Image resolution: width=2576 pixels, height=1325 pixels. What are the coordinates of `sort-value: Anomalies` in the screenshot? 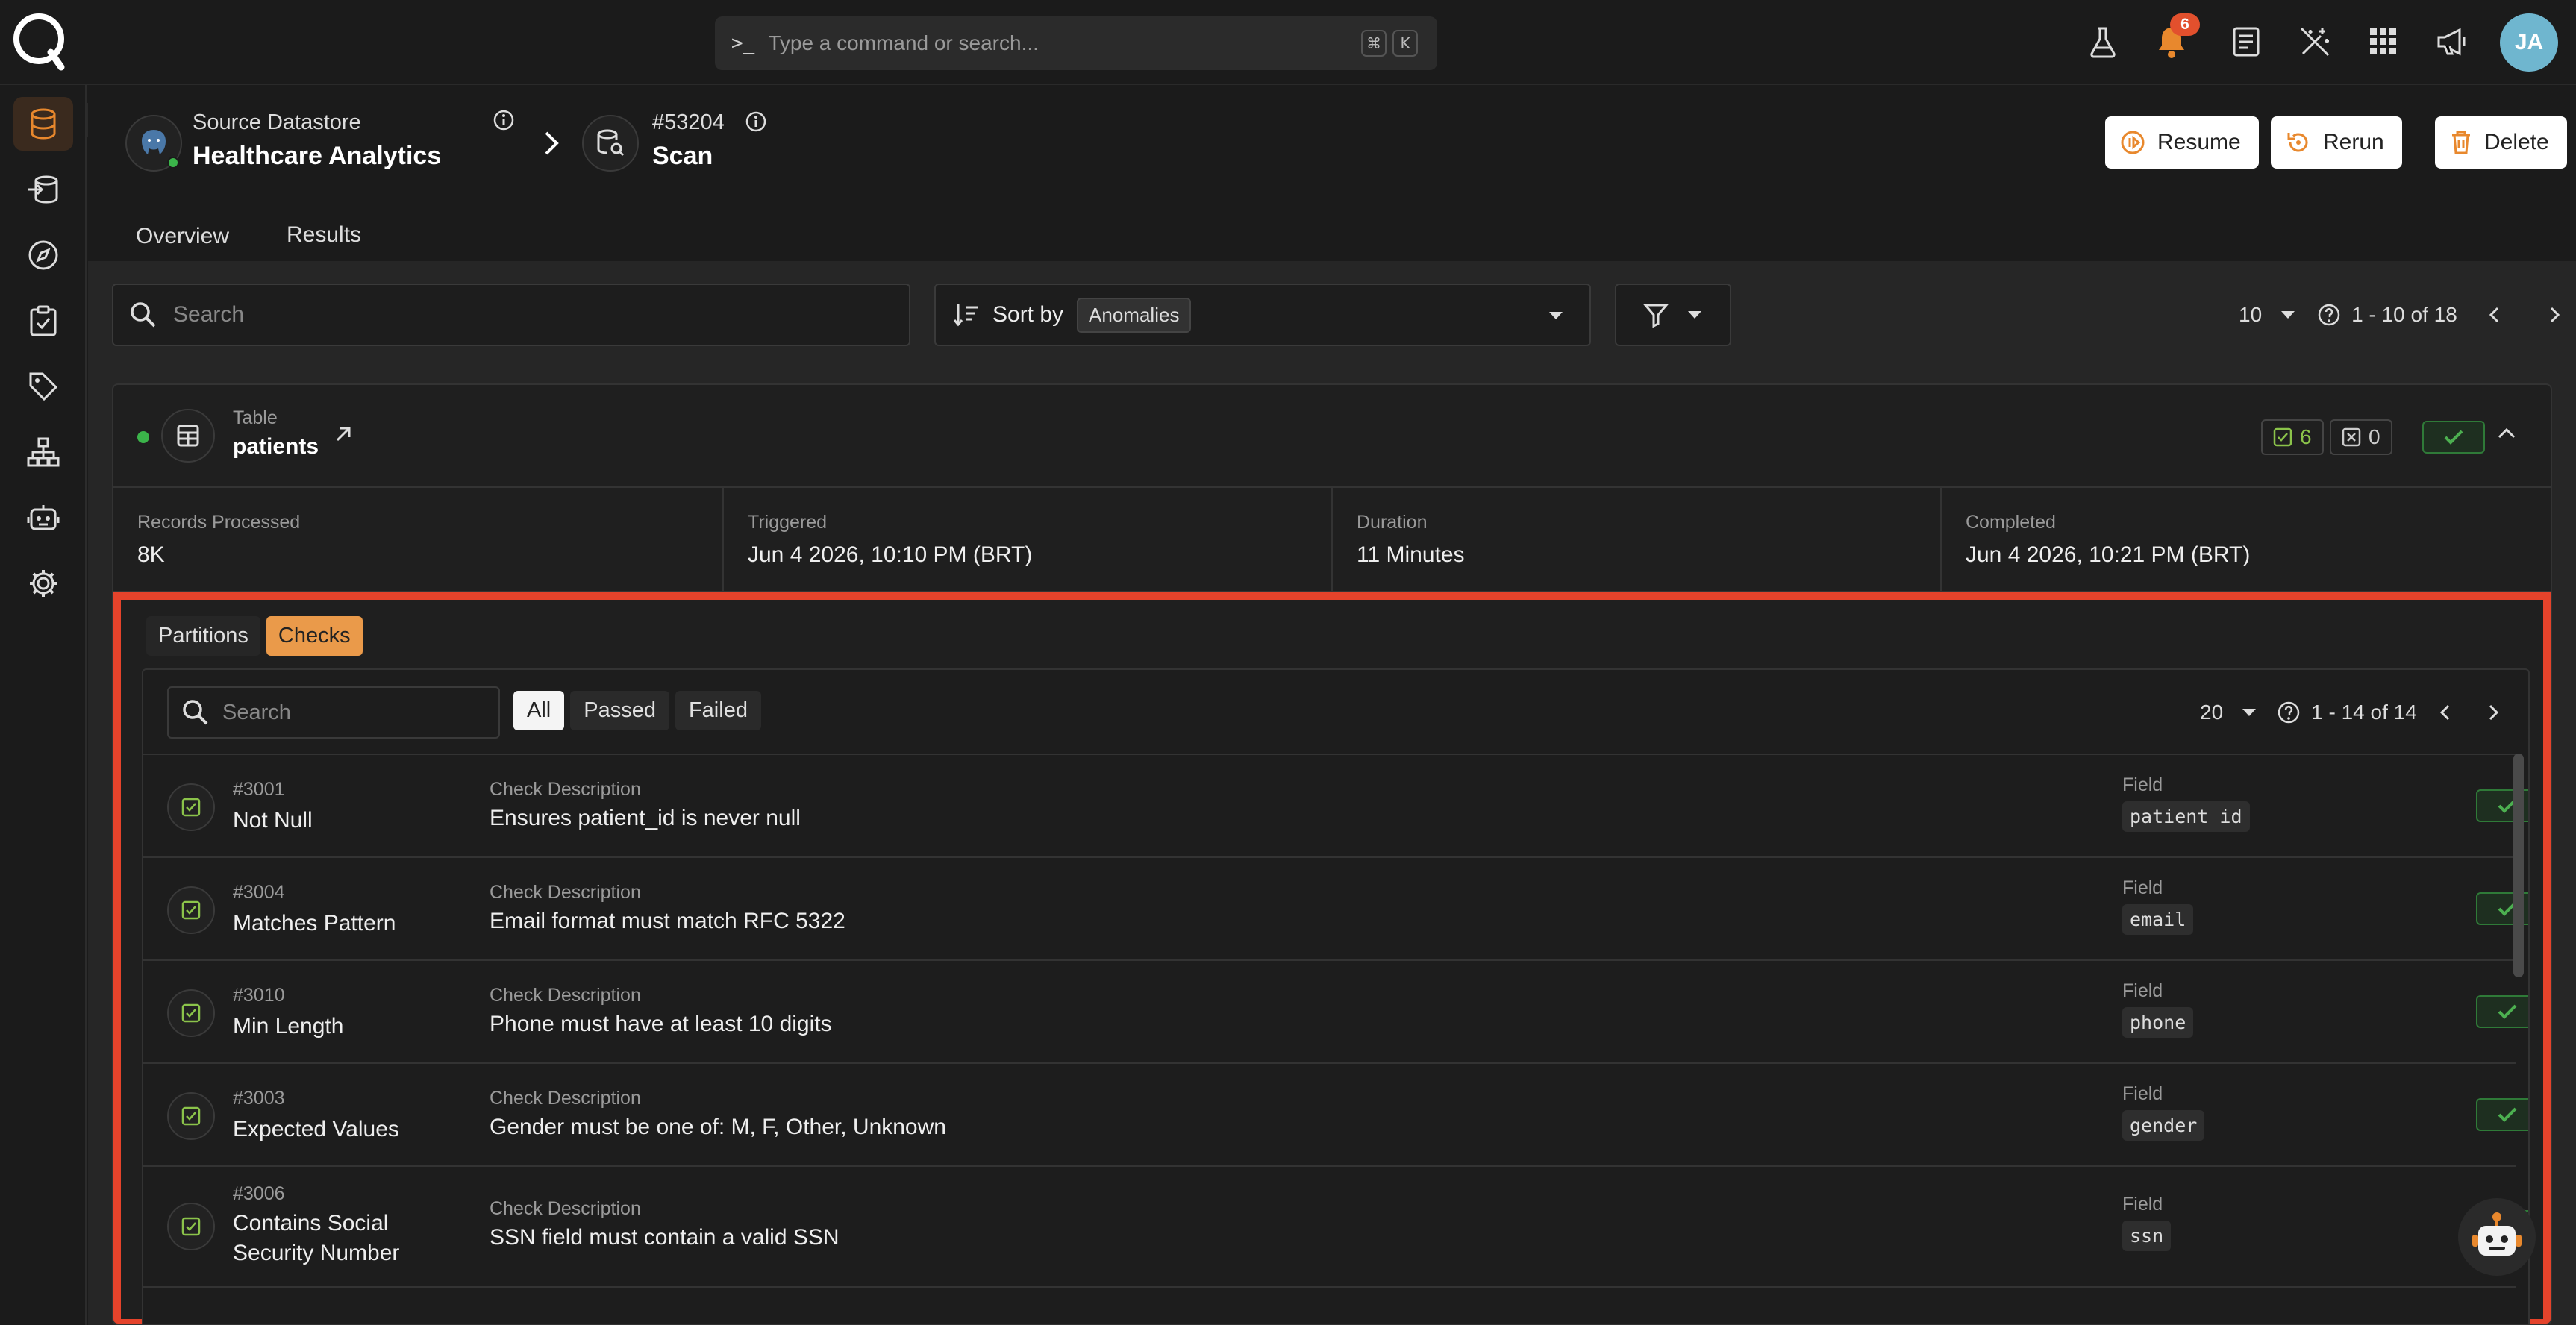 It's located at (1134, 315).